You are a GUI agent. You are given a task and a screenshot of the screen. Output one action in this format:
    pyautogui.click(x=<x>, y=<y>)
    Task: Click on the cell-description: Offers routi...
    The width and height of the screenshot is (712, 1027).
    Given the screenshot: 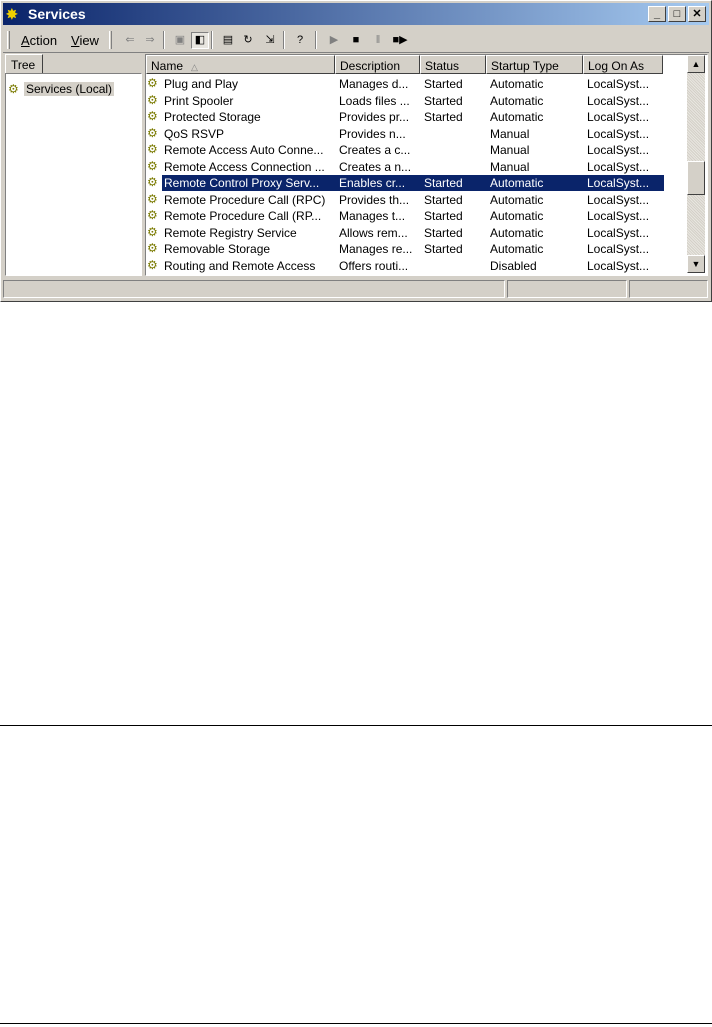 What is the action you would take?
    pyautogui.click(x=374, y=265)
    